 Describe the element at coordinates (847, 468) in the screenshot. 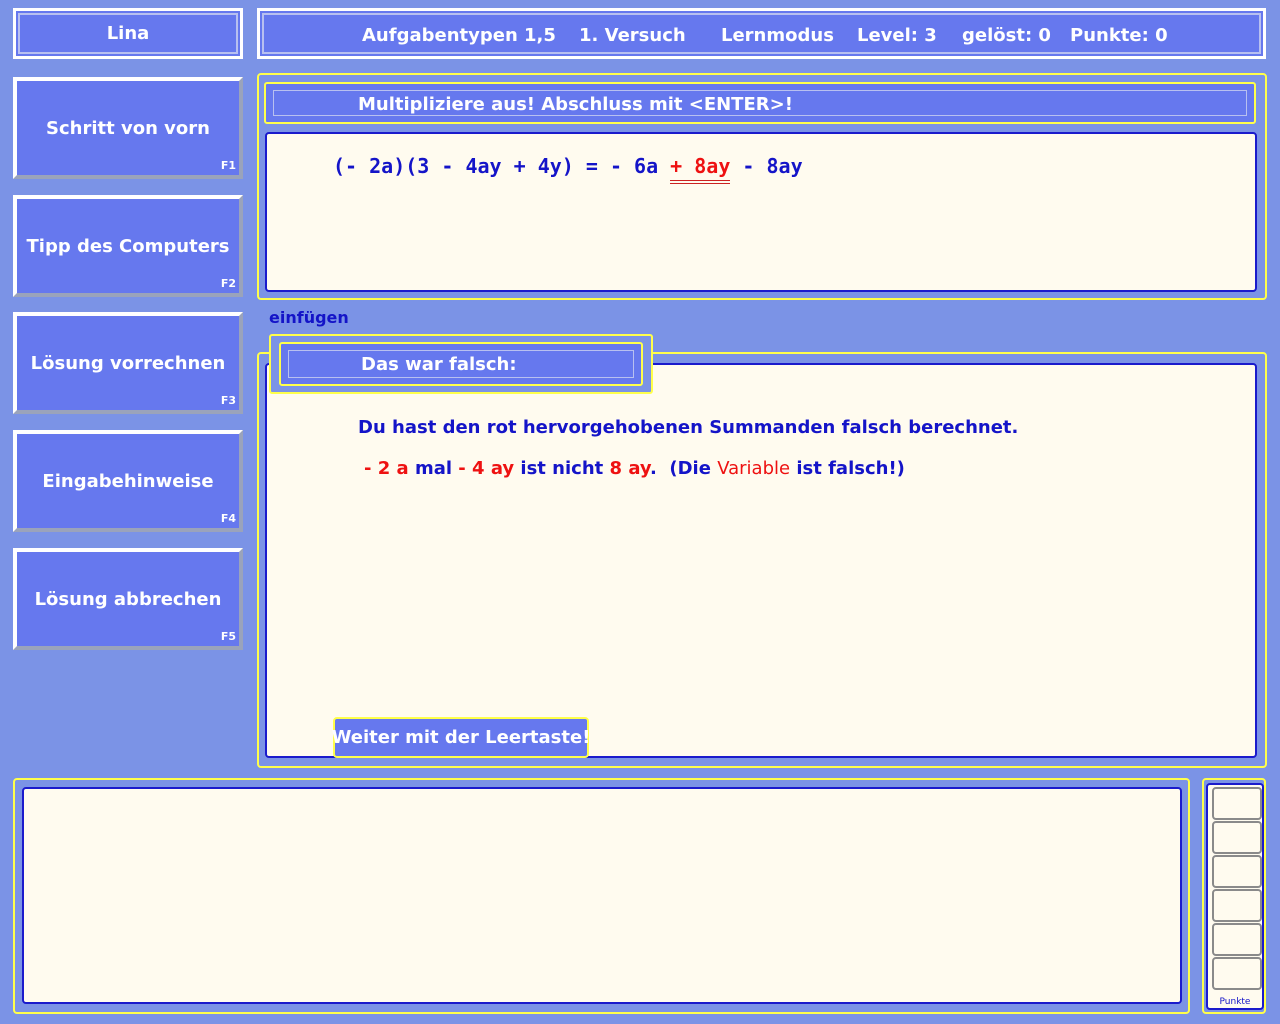

I see `feedback-end: ist falsch!)` at that location.